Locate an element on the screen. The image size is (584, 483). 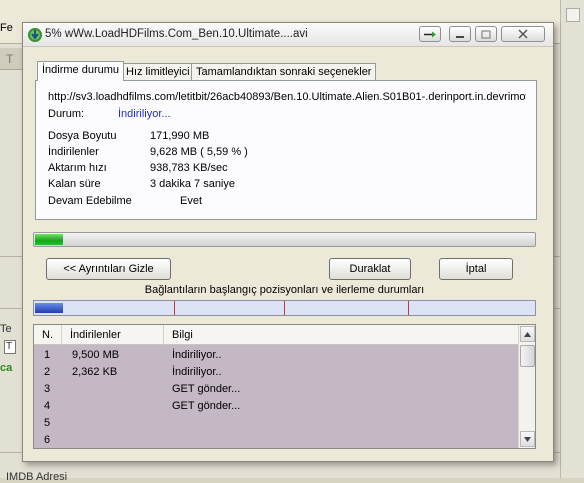
scroll-down-button is located at coordinates (527, 439).